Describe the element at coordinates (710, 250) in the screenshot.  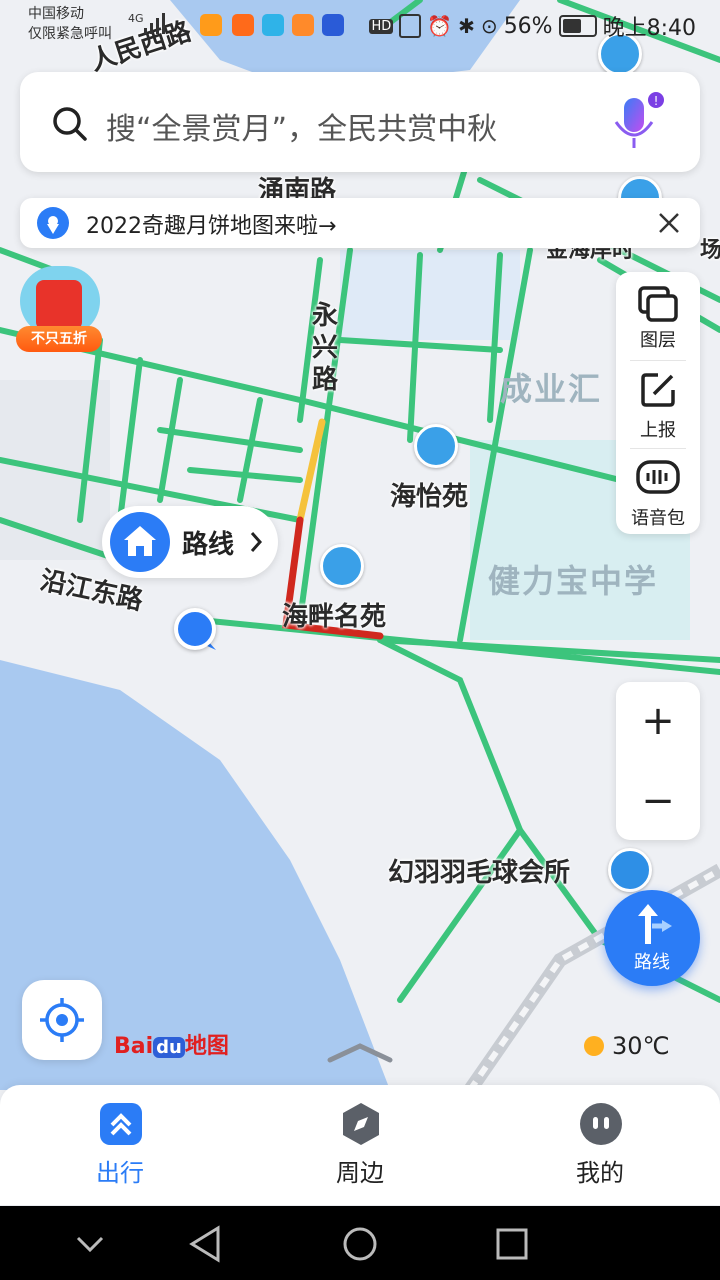
I see `area-label-edge: 场` at that location.